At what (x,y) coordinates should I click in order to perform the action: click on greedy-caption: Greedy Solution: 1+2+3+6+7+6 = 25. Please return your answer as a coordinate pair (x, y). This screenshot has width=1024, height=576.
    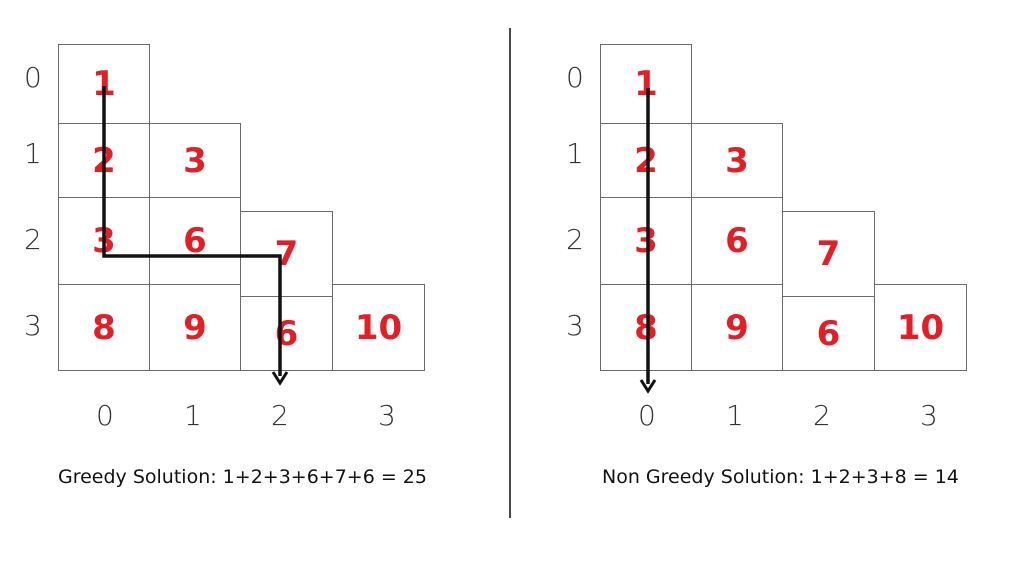
    Looking at the image, I should click on (242, 477).